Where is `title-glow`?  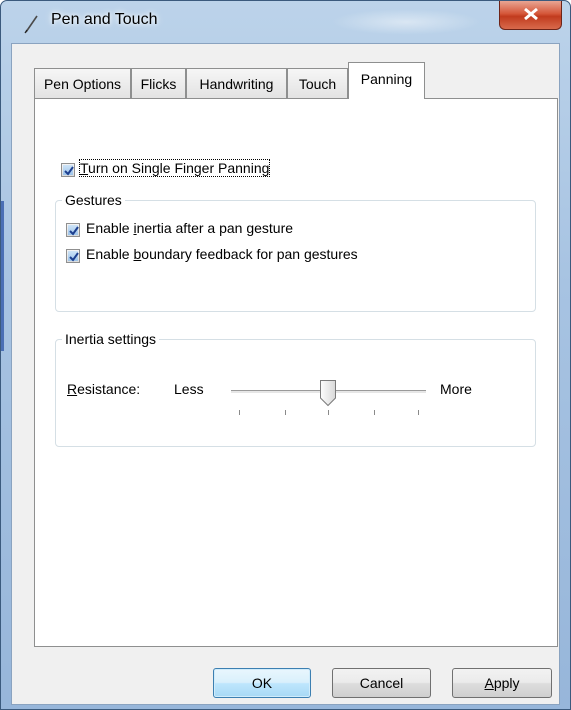
title-glow is located at coordinates (406, 22).